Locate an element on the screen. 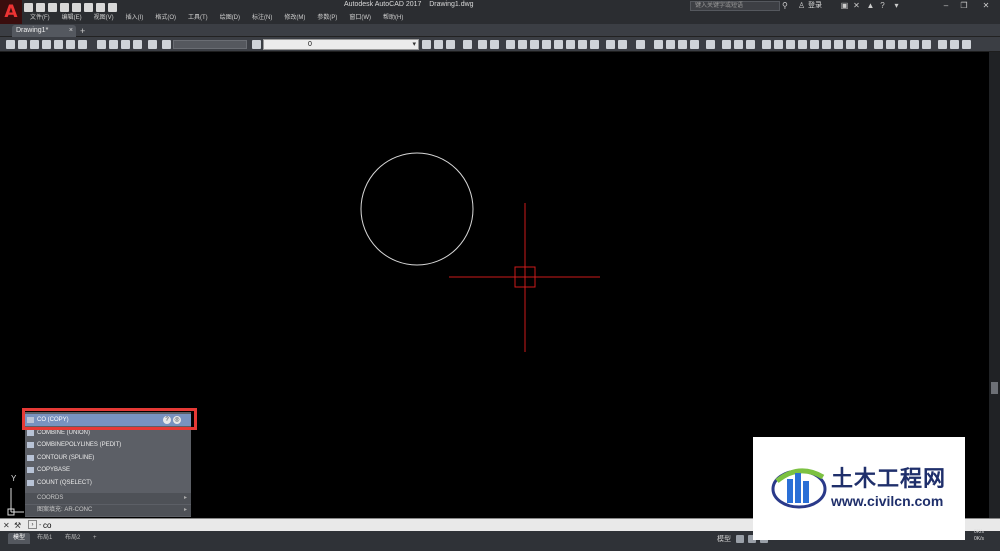 This screenshot has height=551, width=1000. search-icon: ⚲ is located at coordinates (787, 6).